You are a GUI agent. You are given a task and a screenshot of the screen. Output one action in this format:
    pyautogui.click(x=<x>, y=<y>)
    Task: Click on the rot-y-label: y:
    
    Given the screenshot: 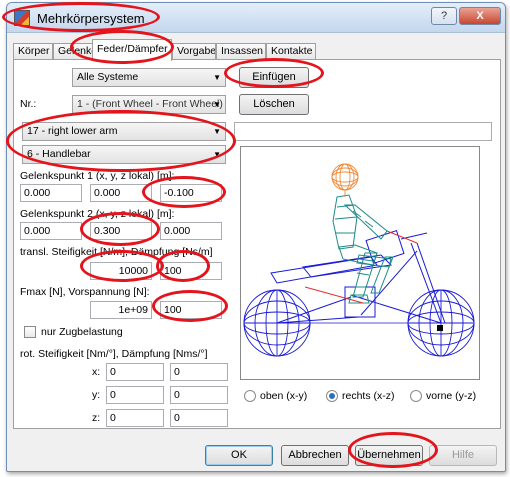 What is the action you would take?
    pyautogui.click(x=96, y=395)
    